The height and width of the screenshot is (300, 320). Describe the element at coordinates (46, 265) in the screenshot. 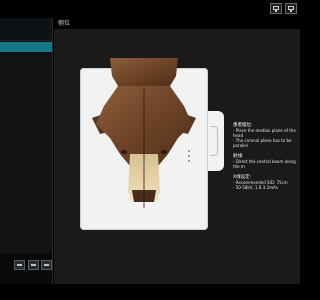

I see `menu-icon` at that location.